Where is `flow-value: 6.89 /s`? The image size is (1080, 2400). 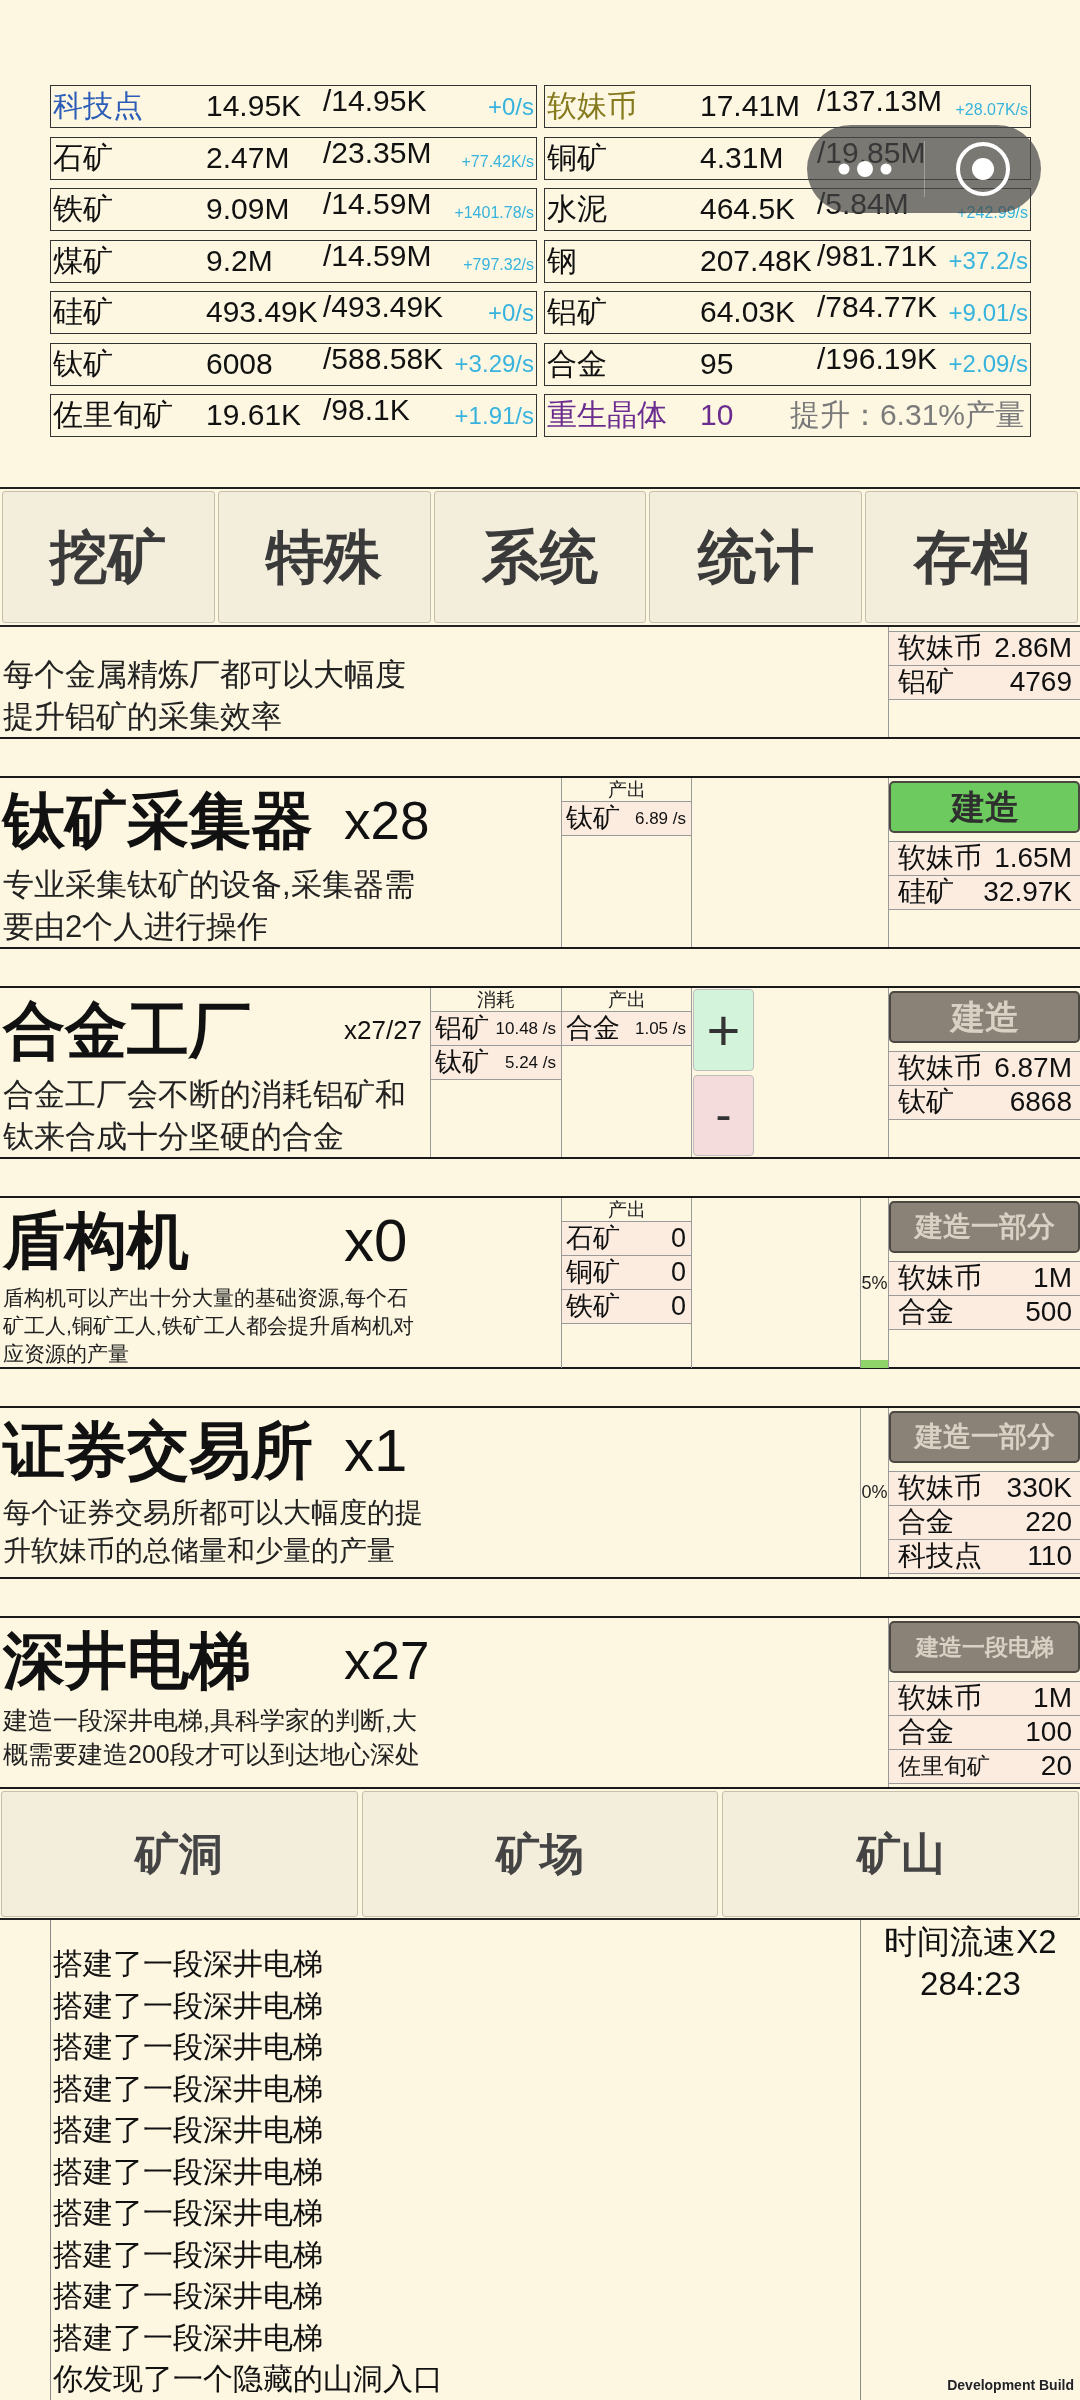 flow-value: 6.89 /s is located at coordinates (660, 818).